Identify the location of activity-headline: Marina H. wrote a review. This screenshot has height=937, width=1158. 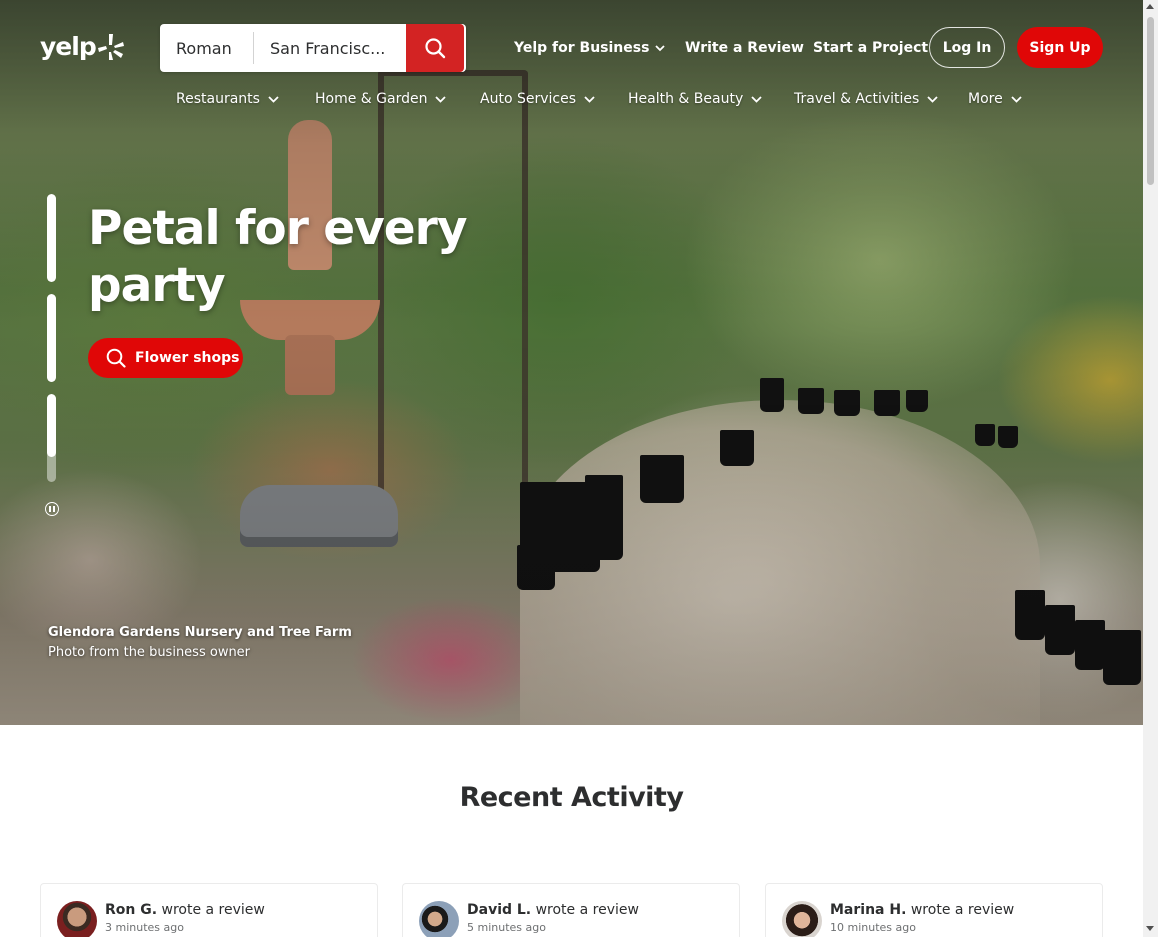
(922, 910).